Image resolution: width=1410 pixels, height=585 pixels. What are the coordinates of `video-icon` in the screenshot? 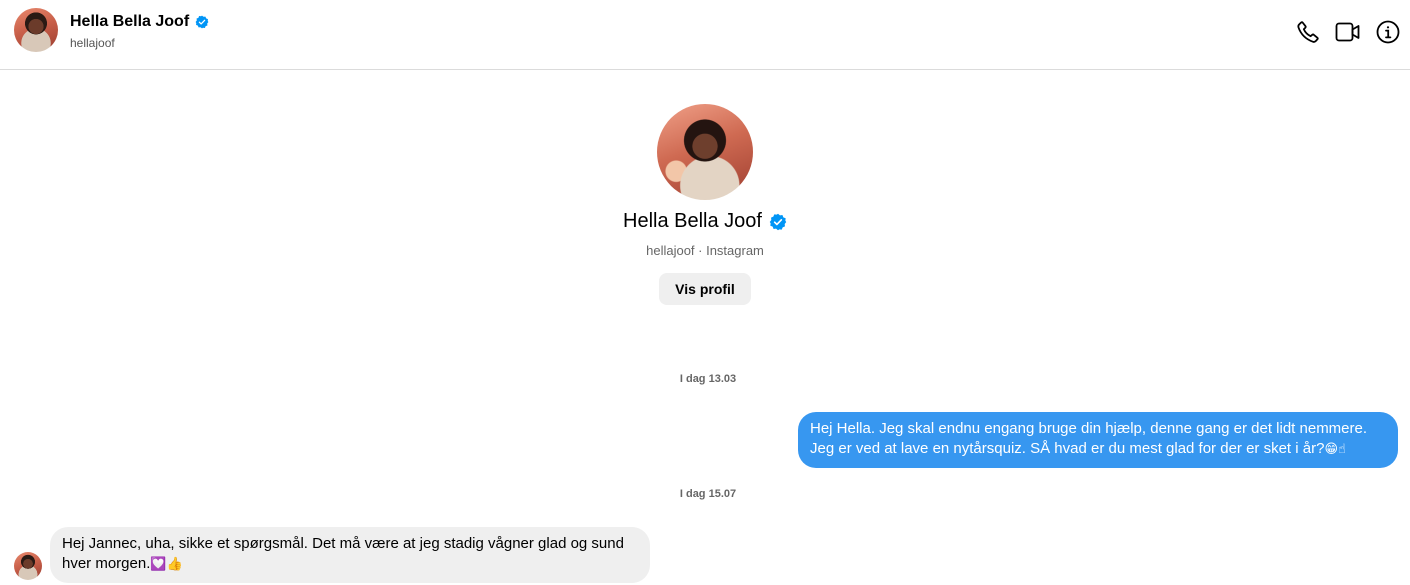 It's located at (1347, 32).